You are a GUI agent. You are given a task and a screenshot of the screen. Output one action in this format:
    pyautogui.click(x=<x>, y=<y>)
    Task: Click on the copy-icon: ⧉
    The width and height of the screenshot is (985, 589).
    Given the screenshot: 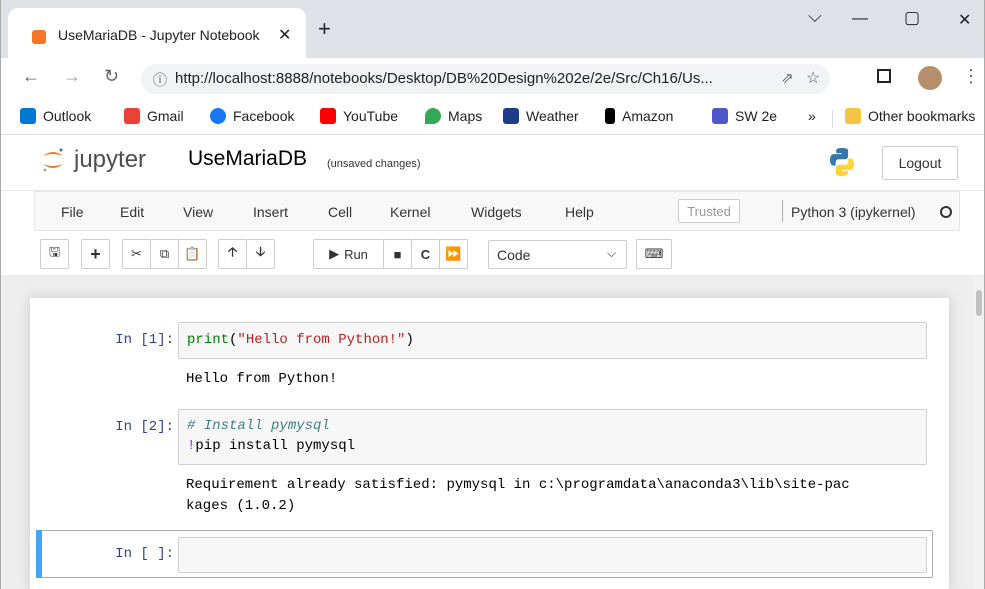 What is the action you would take?
    pyautogui.click(x=164, y=253)
    